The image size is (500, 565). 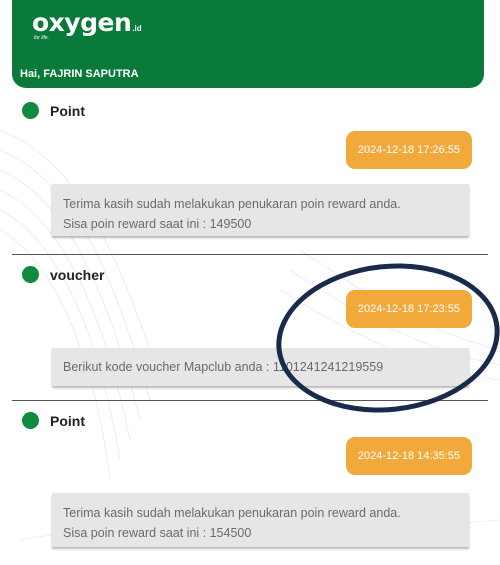 What do you see at coordinates (248, 44) in the screenshot?
I see `app-header: oxygen.id for life. Hai, FAJRIN SAPUTRA` at bounding box center [248, 44].